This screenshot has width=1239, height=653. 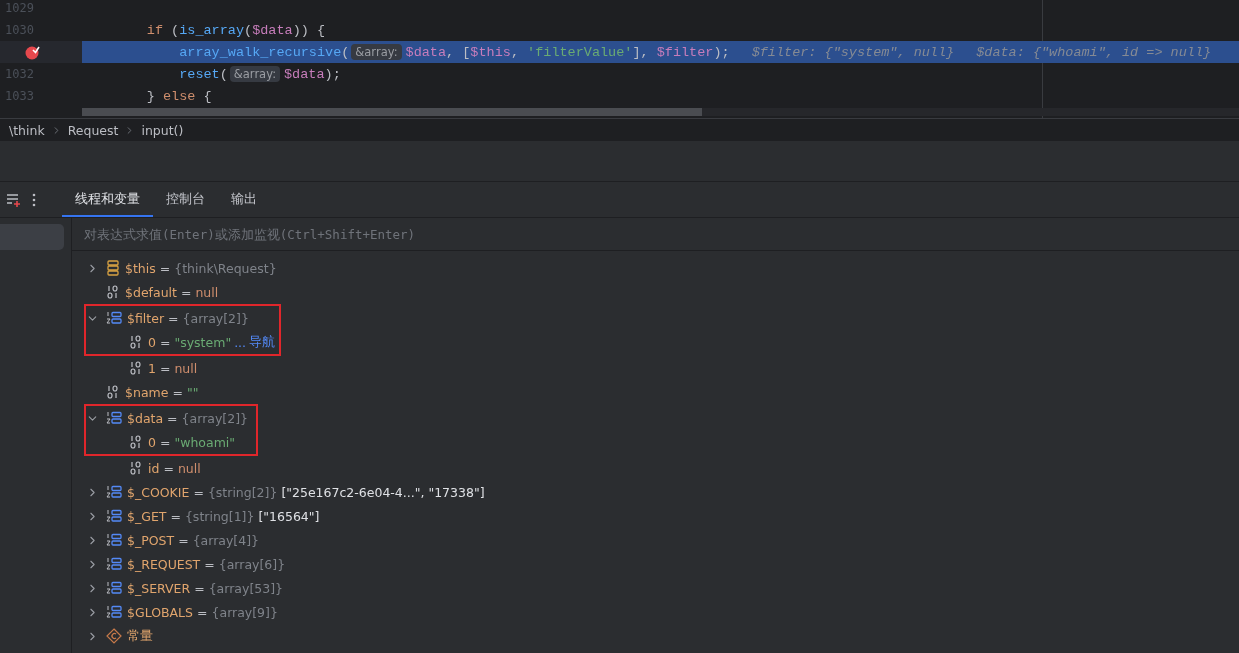 What do you see at coordinates (252, 564) in the screenshot?
I see `variable-type: {array[6]}` at bounding box center [252, 564].